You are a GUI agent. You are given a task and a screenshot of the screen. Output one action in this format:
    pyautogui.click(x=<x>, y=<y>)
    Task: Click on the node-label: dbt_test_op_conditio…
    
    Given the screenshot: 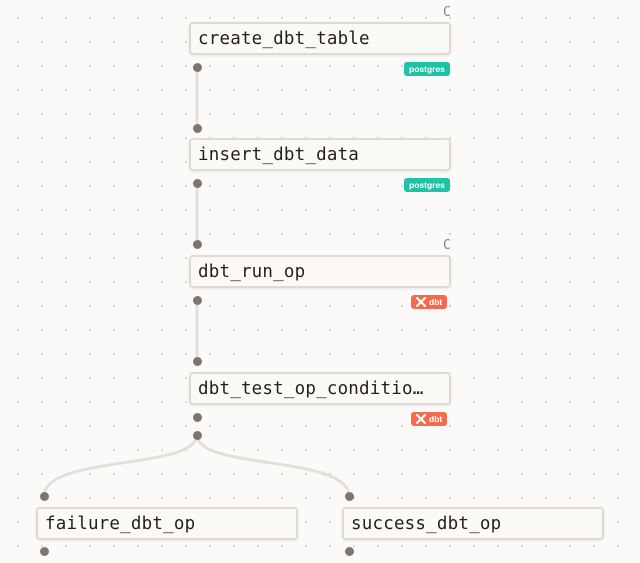 What is the action you would take?
    pyautogui.click(x=311, y=388)
    